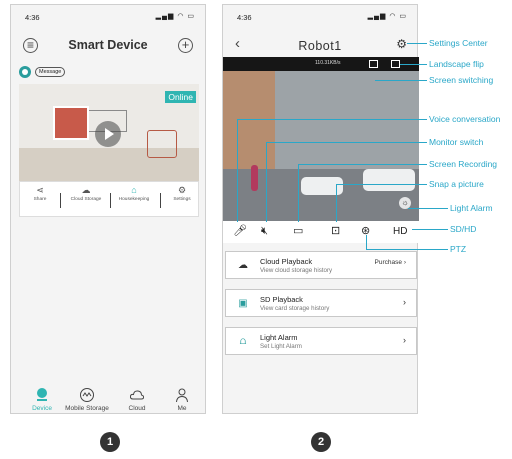 The image size is (512, 459). Describe the element at coordinates (373, 64) in the screenshot. I see `screen-switch-icon` at that location.